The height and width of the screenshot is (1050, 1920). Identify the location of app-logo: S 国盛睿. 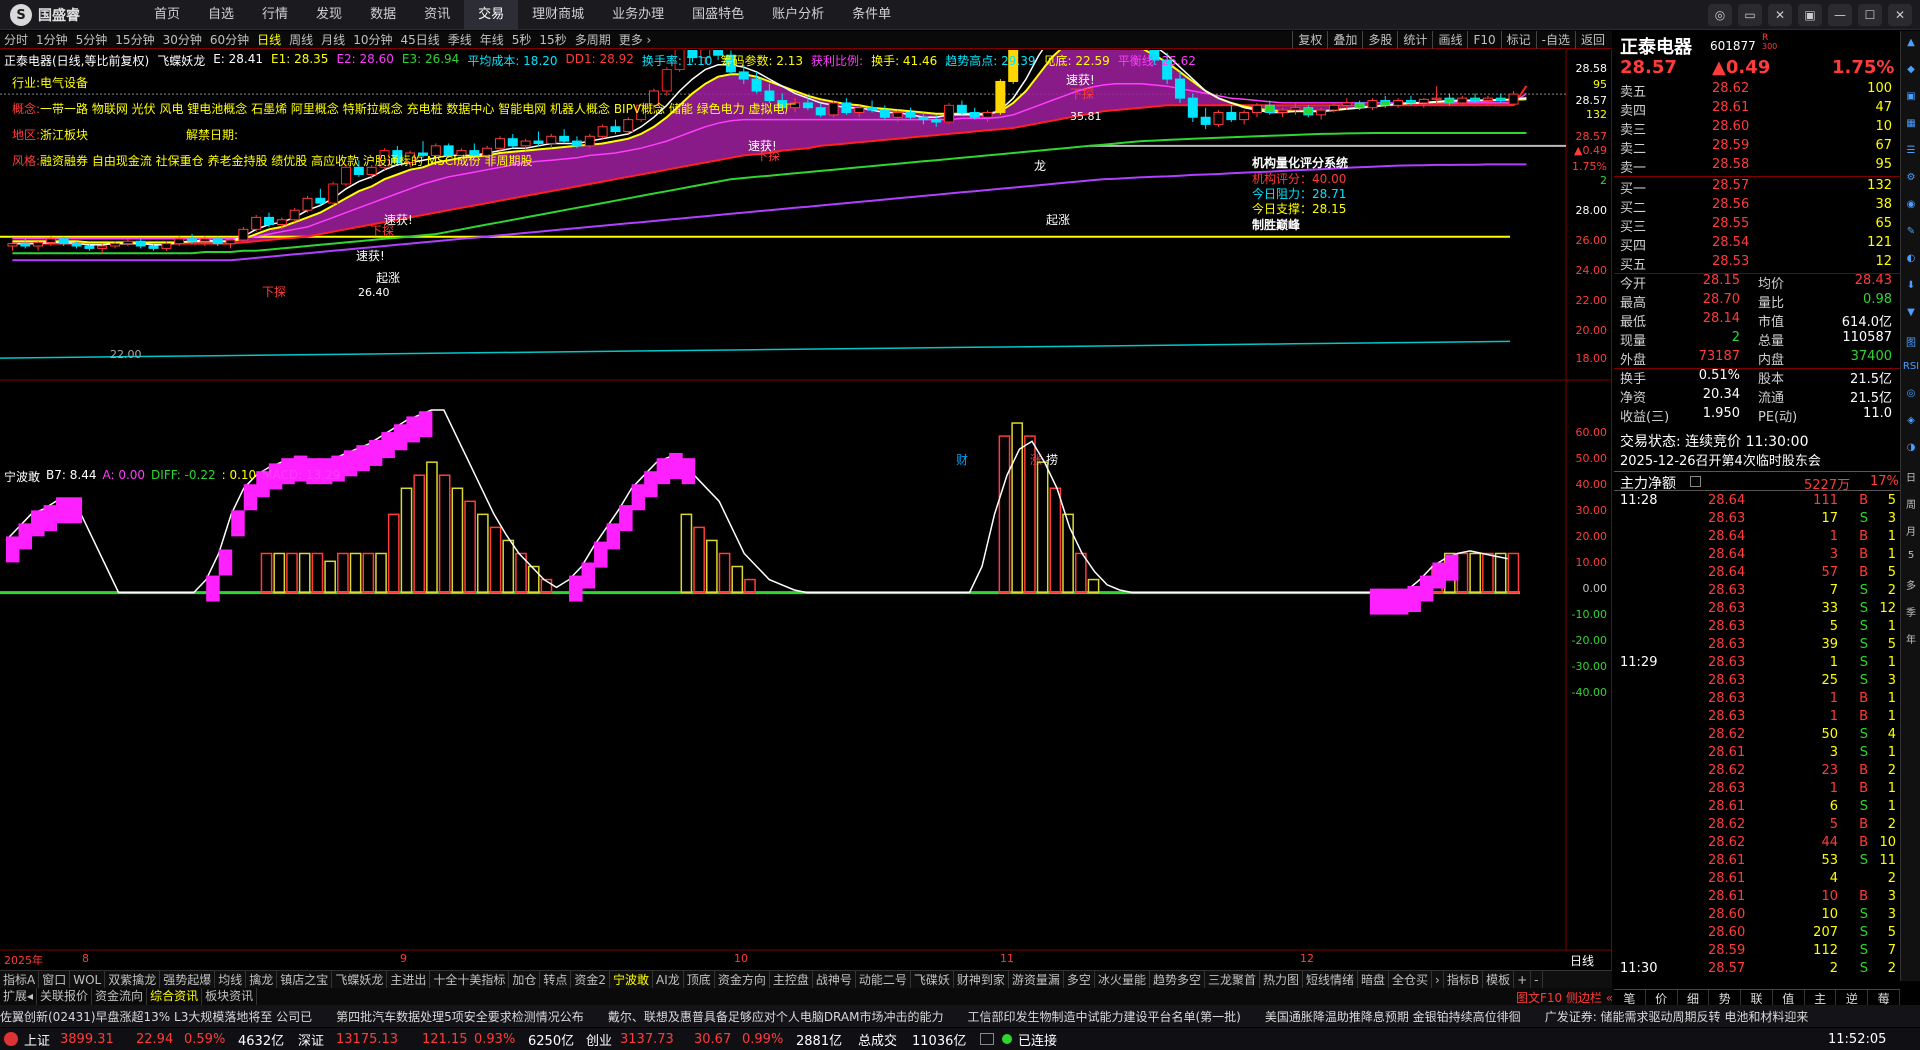
(45, 15).